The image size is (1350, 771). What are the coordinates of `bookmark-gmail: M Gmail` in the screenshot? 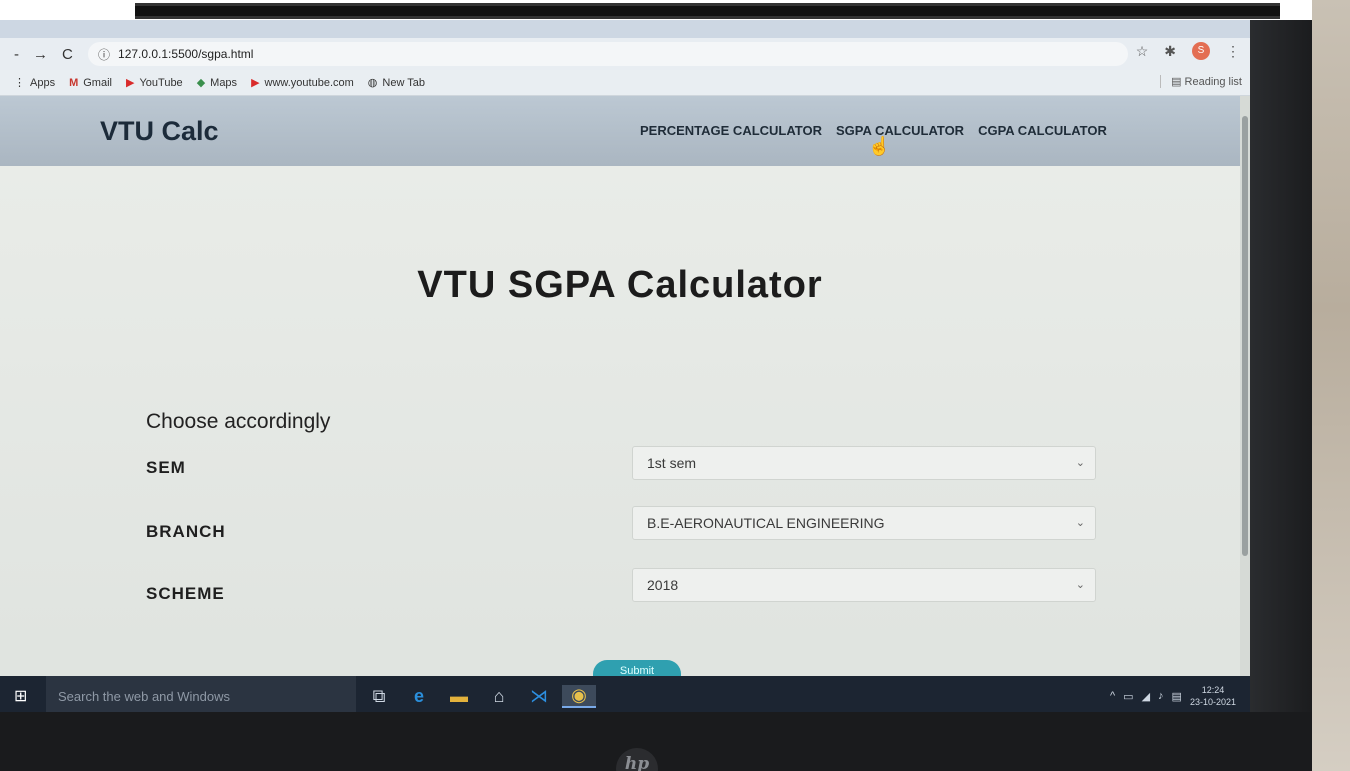 It's located at (90, 83).